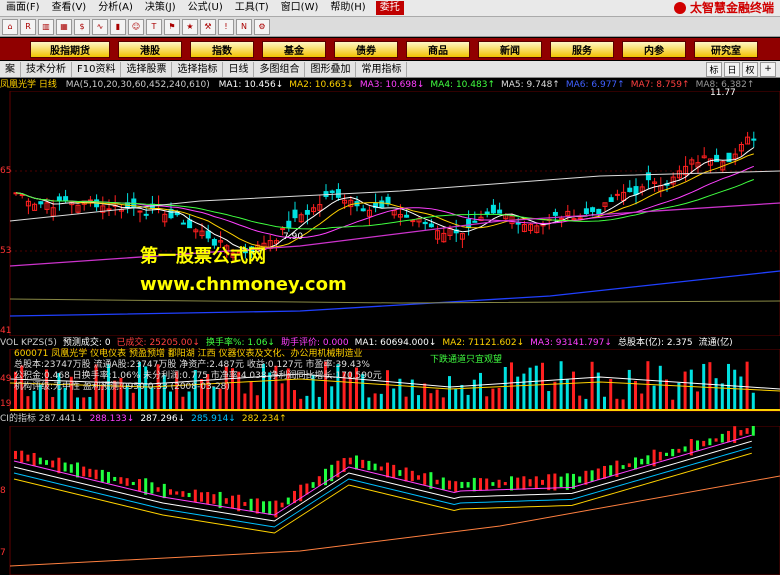 The width and height of the screenshot is (780, 575). Describe the element at coordinates (10, 26) in the screenshot. I see `home-icon: ⌂` at that location.